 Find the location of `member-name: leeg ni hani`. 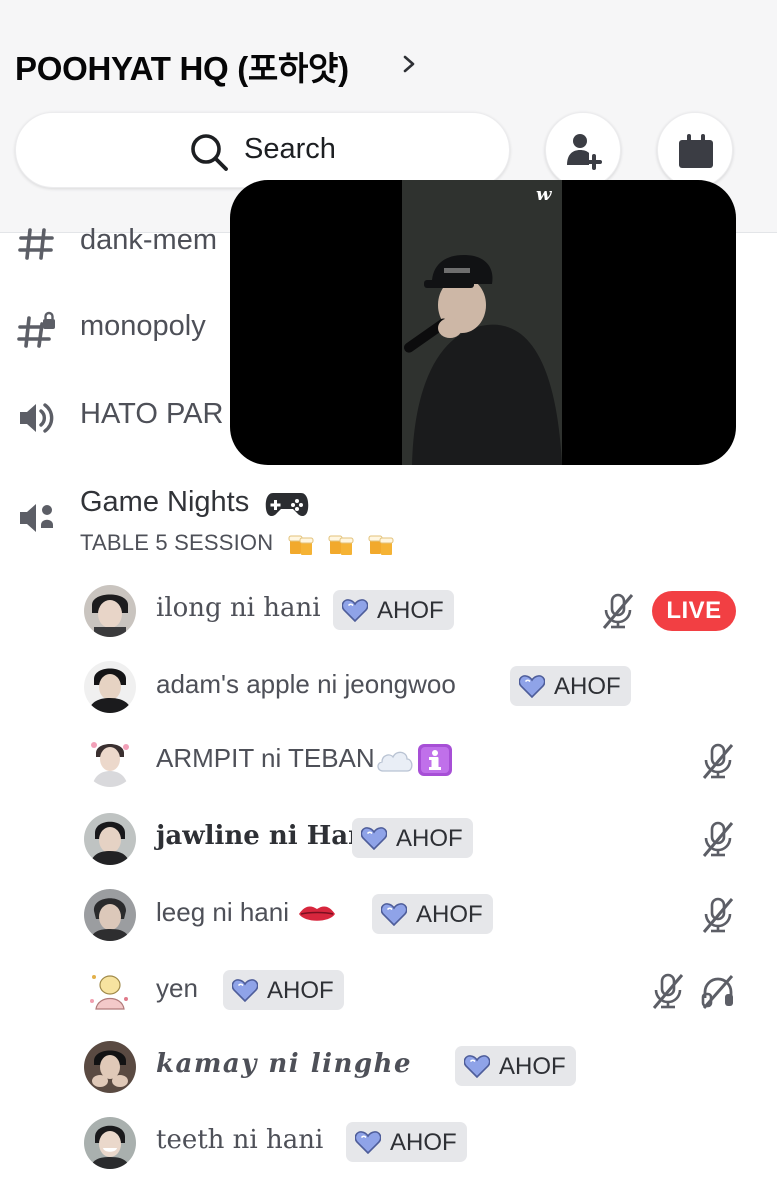

member-name: leeg ni hani is located at coordinates (246, 912).